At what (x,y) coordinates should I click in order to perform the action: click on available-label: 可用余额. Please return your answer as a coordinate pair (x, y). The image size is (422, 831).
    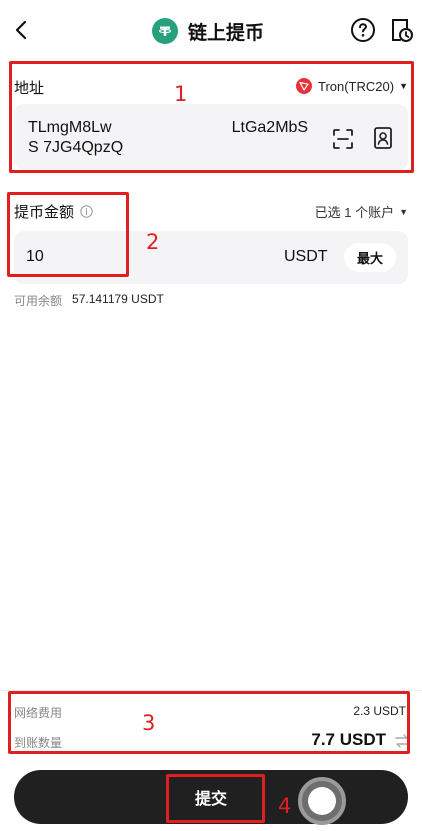
    Looking at the image, I should click on (38, 301).